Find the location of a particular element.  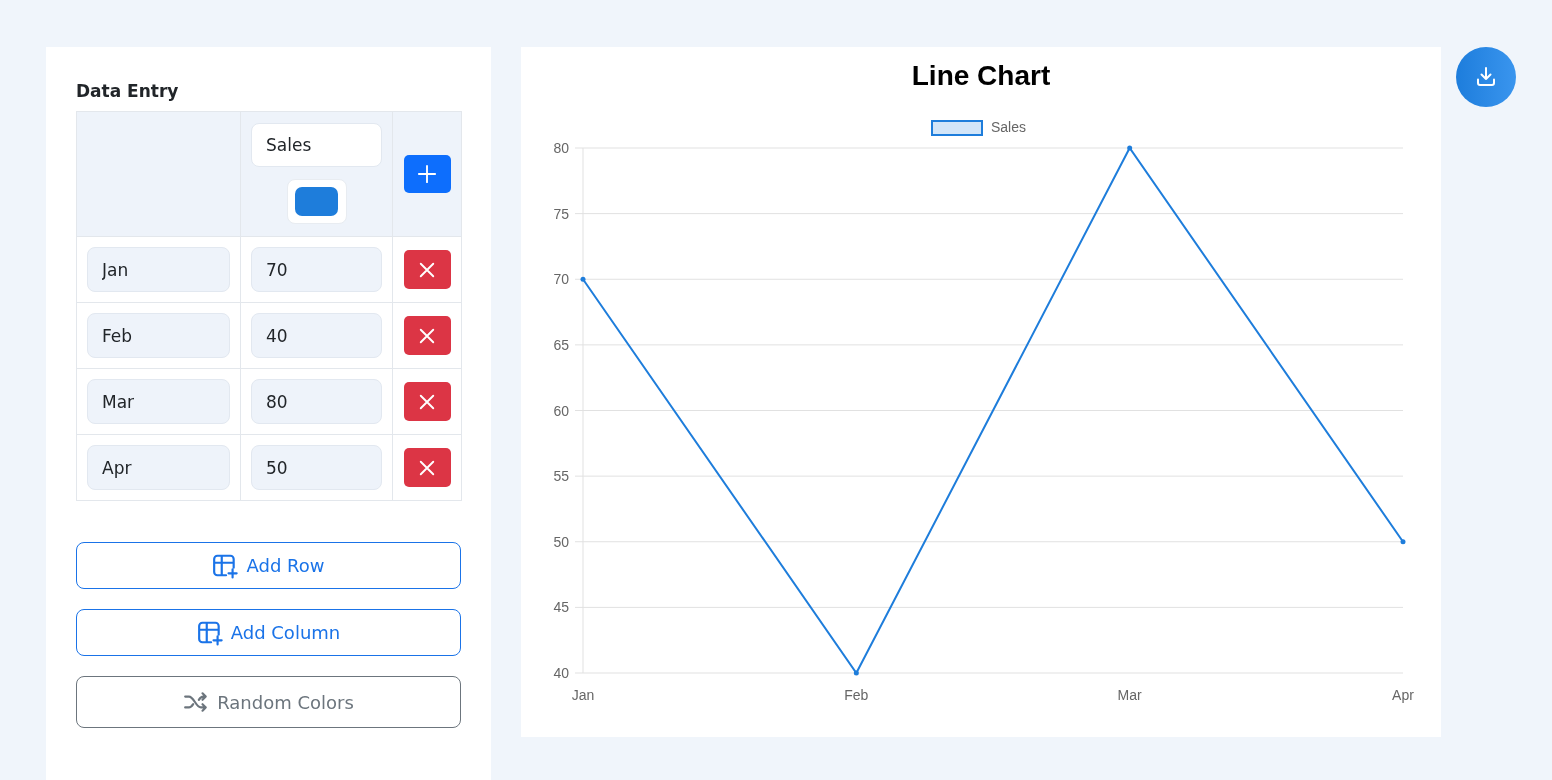

value-field: 50 is located at coordinates (316, 467).